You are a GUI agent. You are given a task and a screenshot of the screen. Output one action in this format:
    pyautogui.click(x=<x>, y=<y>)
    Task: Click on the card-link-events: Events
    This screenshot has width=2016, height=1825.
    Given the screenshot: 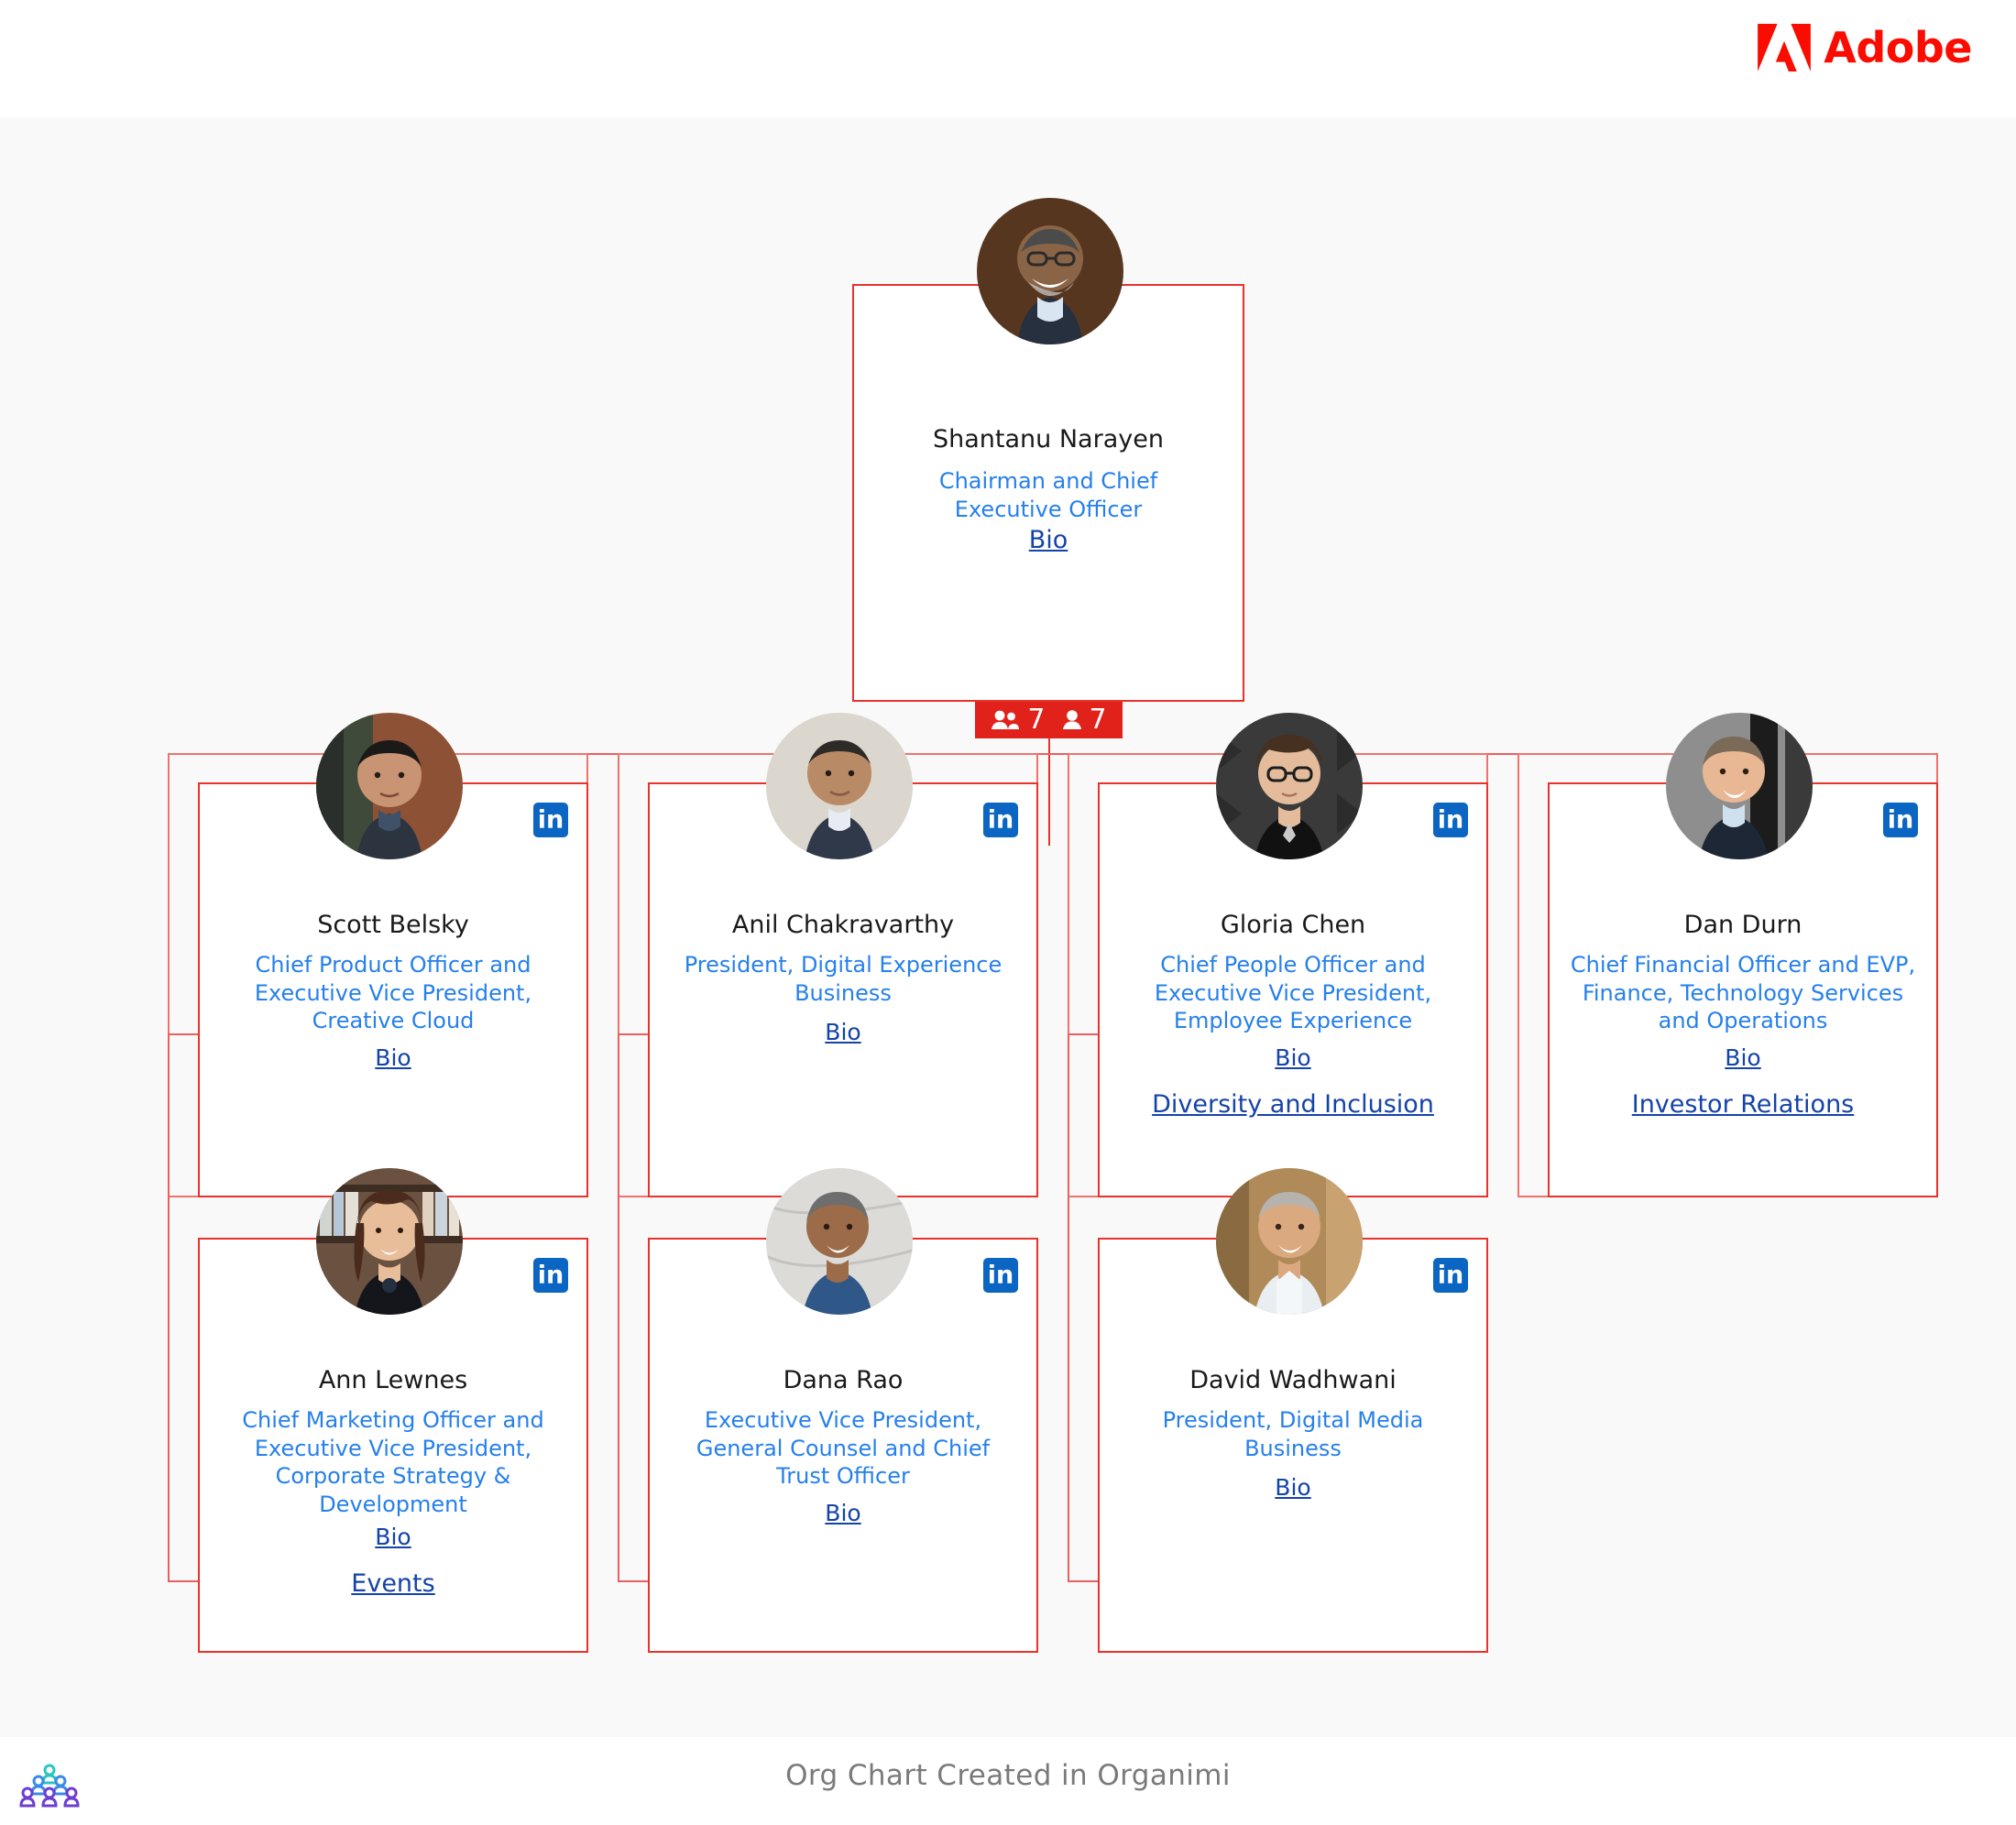 What is the action you would take?
    pyautogui.click(x=393, y=1584)
    